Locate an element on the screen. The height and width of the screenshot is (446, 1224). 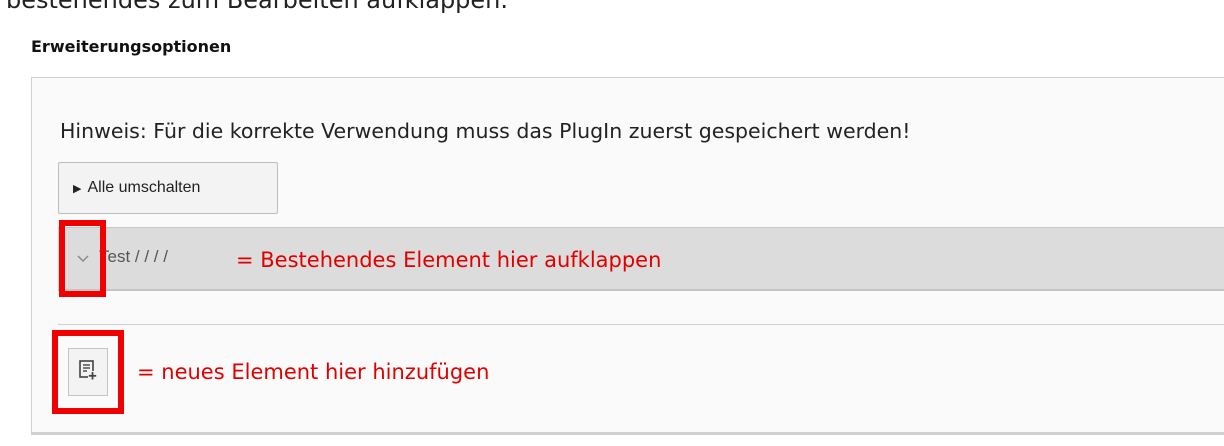
section-title: Erweiterungsoptionen is located at coordinates (131, 46).